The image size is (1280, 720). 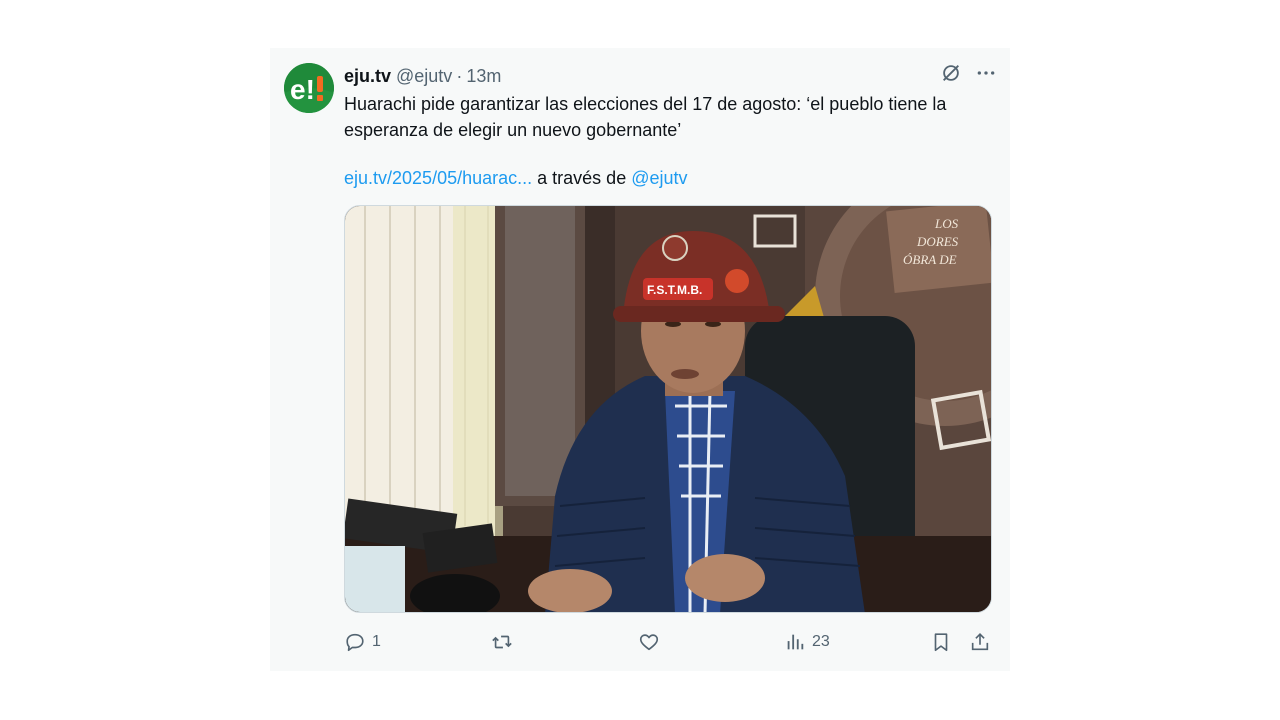 I want to click on helmet-label: F.S.T.M.B., so click(x=674, y=290).